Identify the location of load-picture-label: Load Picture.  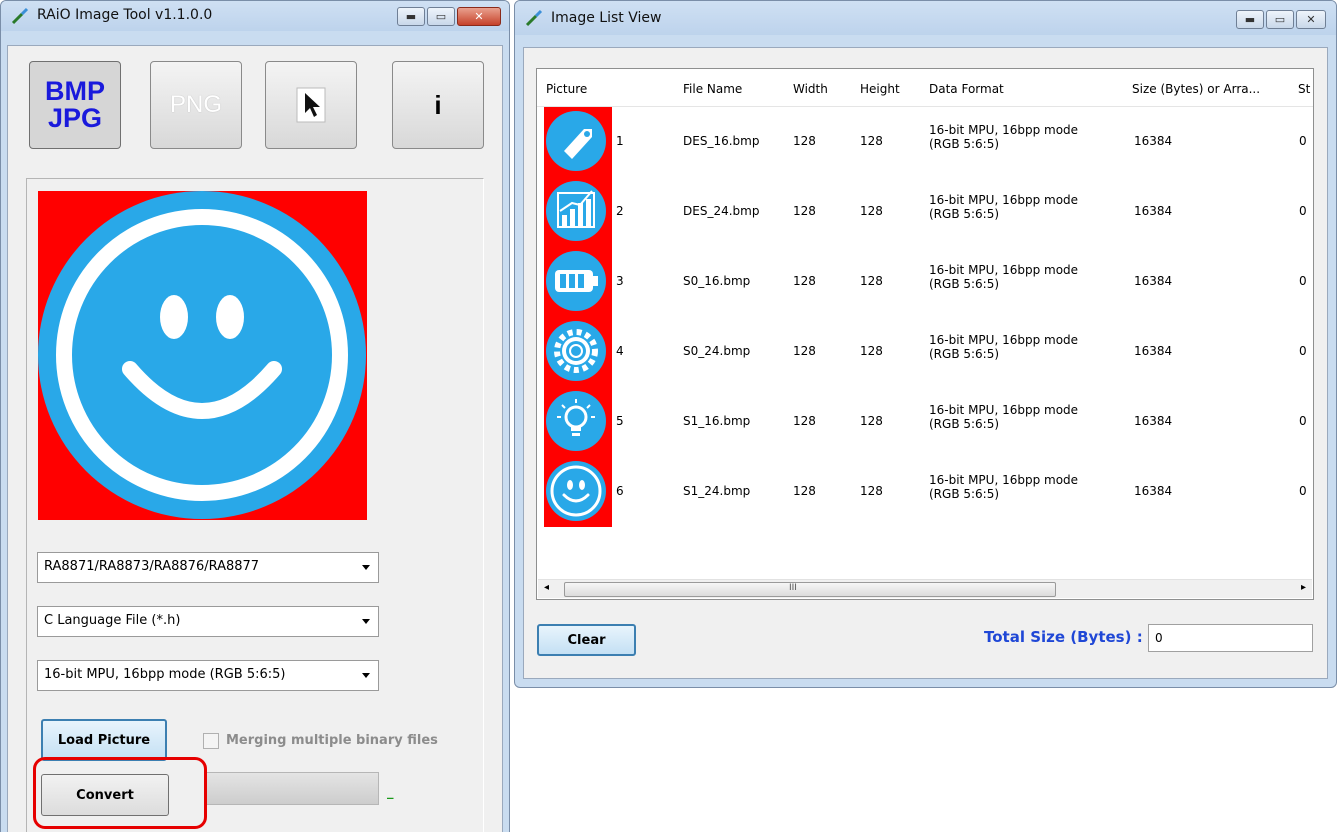
(104, 740).